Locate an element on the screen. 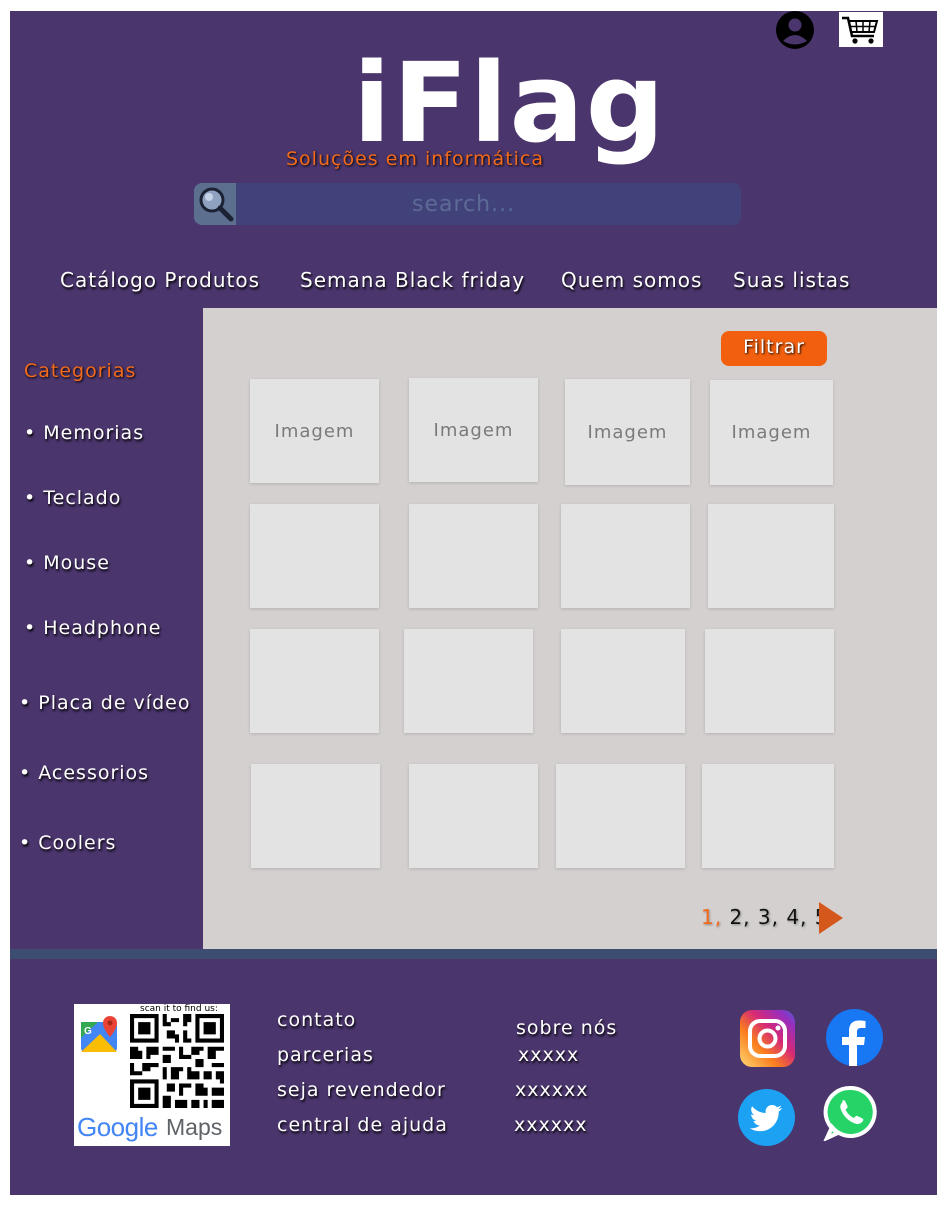 The width and height of the screenshot is (946, 1209). pagination: 1, 2, 3, 4, 5 is located at coordinates (765, 917).